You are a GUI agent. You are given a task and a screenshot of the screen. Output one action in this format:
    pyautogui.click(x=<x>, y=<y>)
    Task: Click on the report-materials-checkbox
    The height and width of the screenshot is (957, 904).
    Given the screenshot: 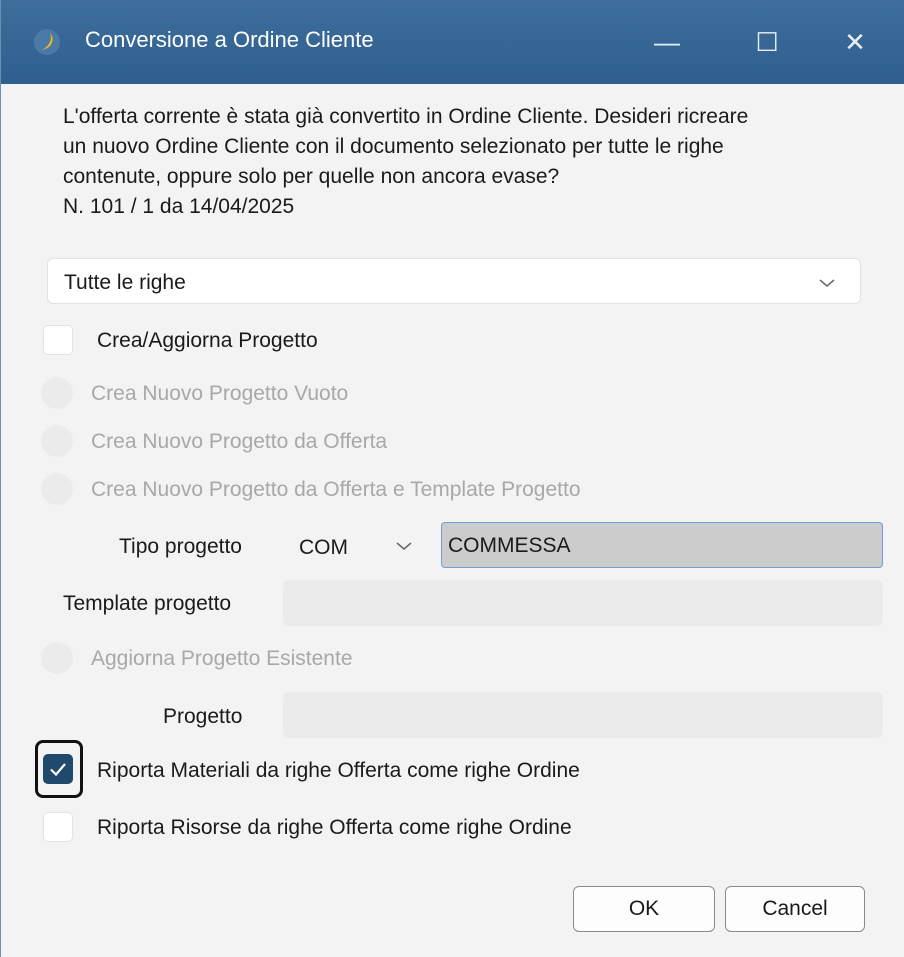 What is the action you would take?
    pyautogui.click(x=58, y=769)
    